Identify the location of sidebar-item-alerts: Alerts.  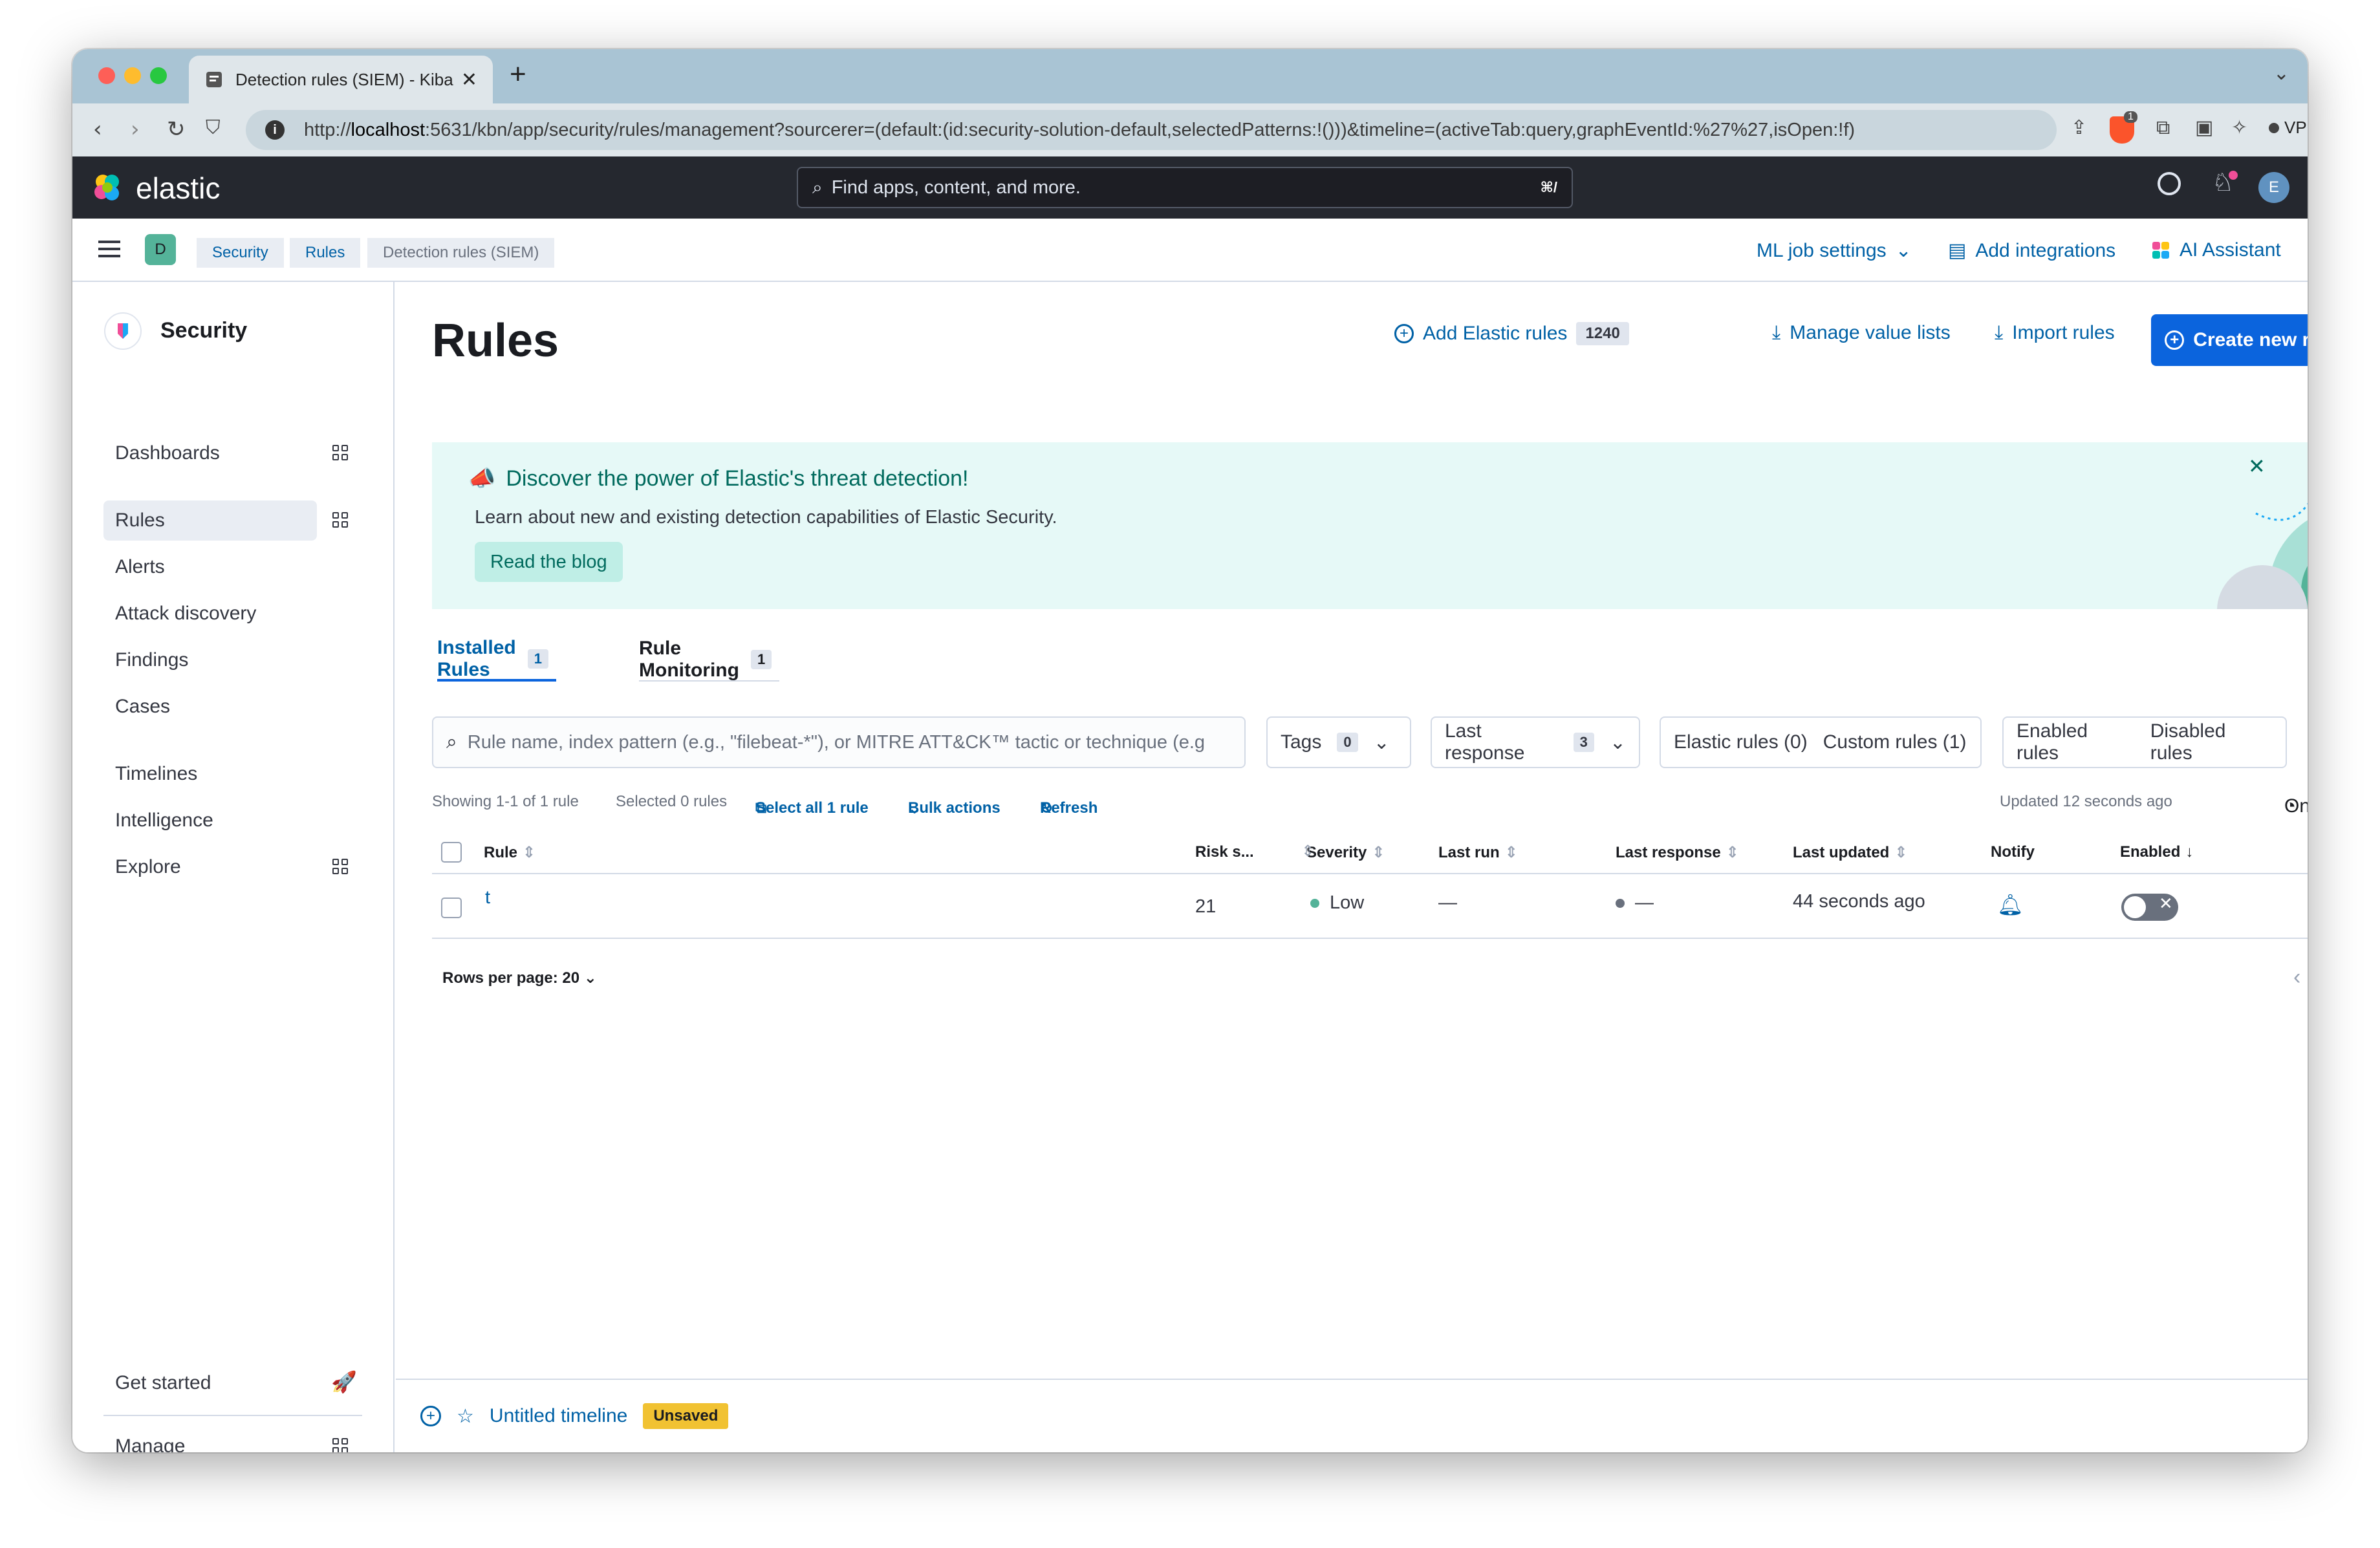
(210, 567).